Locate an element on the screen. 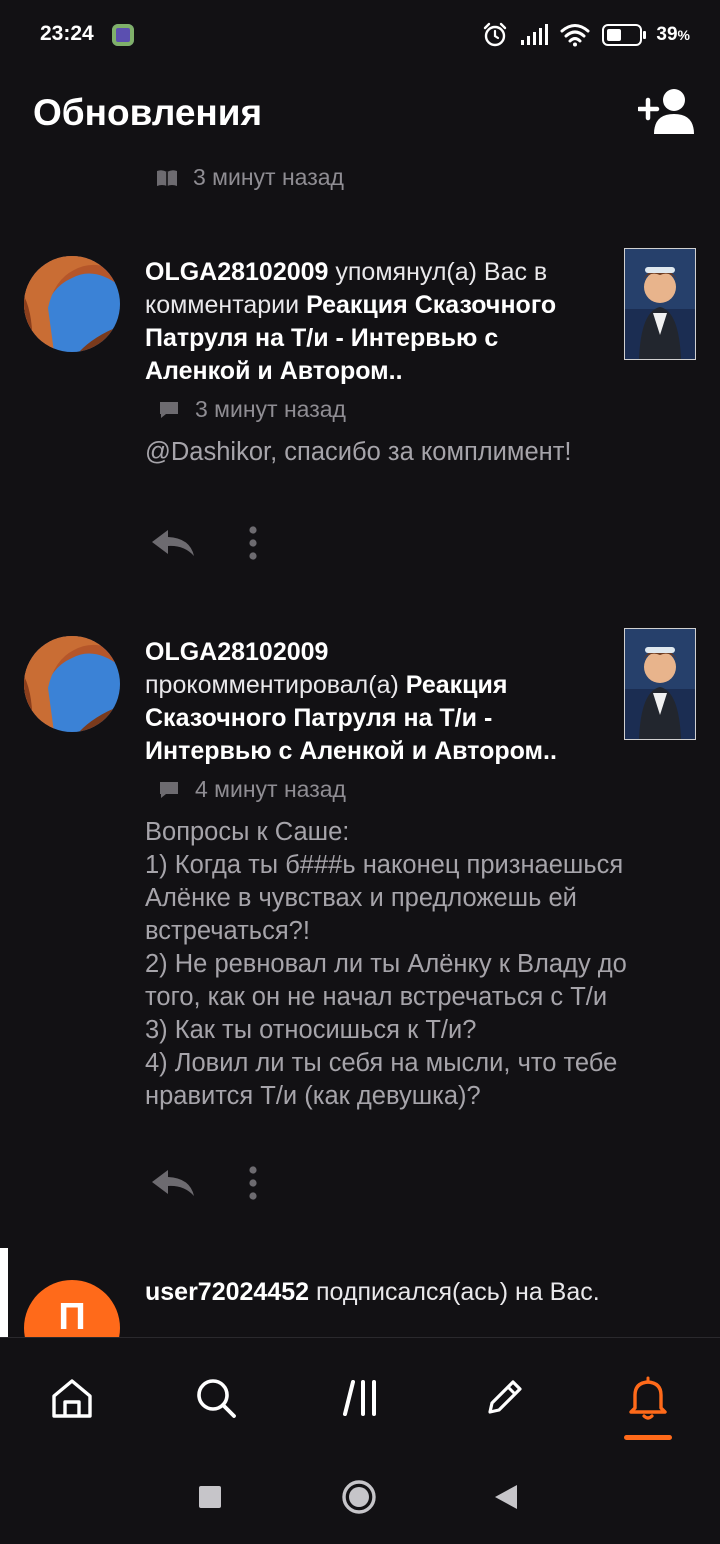 This screenshot has width=720, height=1544. system-navigation-bar is located at coordinates (360, 1497).